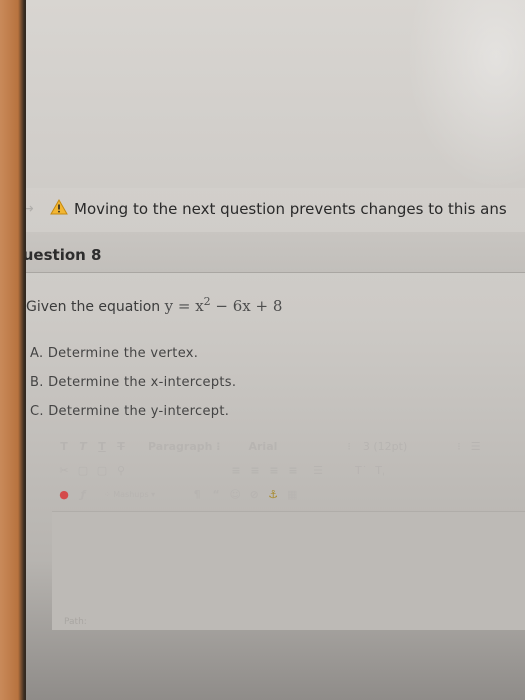 This screenshot has height=700, width=525. What do you see at coordinates (459, 446) in the screenshot?
I see `size-select-chevron-icon: ⁝` at bounding box center [459, 446].